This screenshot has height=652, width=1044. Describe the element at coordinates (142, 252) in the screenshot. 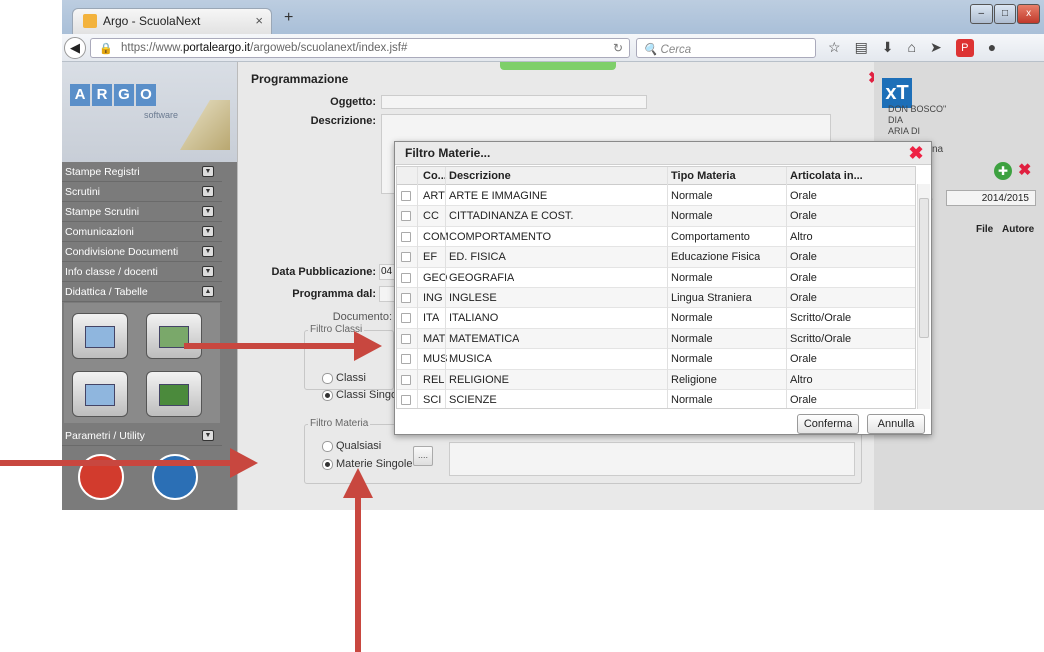

I see `sidebar-item-condivisione-documenti: Condivisione Documenti ▼` at that location.